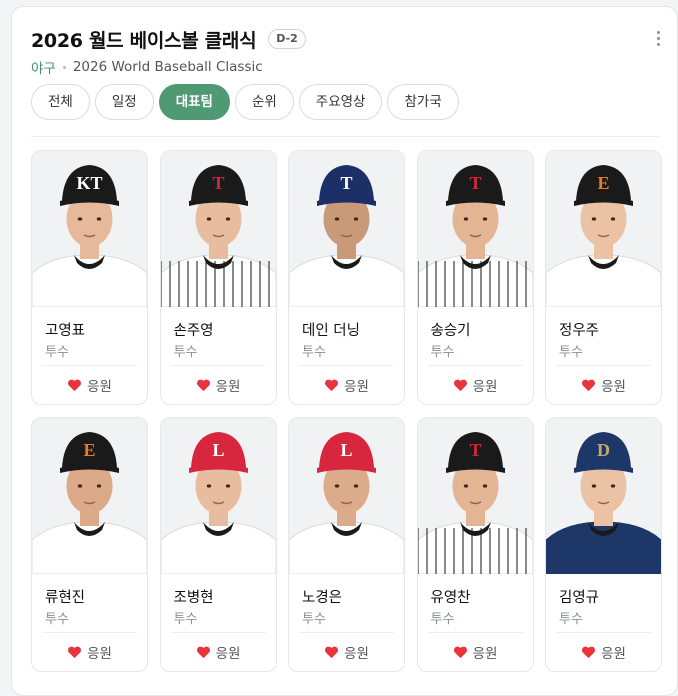 This screenshot has width=678, height=696. Describe the element at coordinates (194, 102) in the screenshot. I see `tab-national-team: 대표팀` at that location.